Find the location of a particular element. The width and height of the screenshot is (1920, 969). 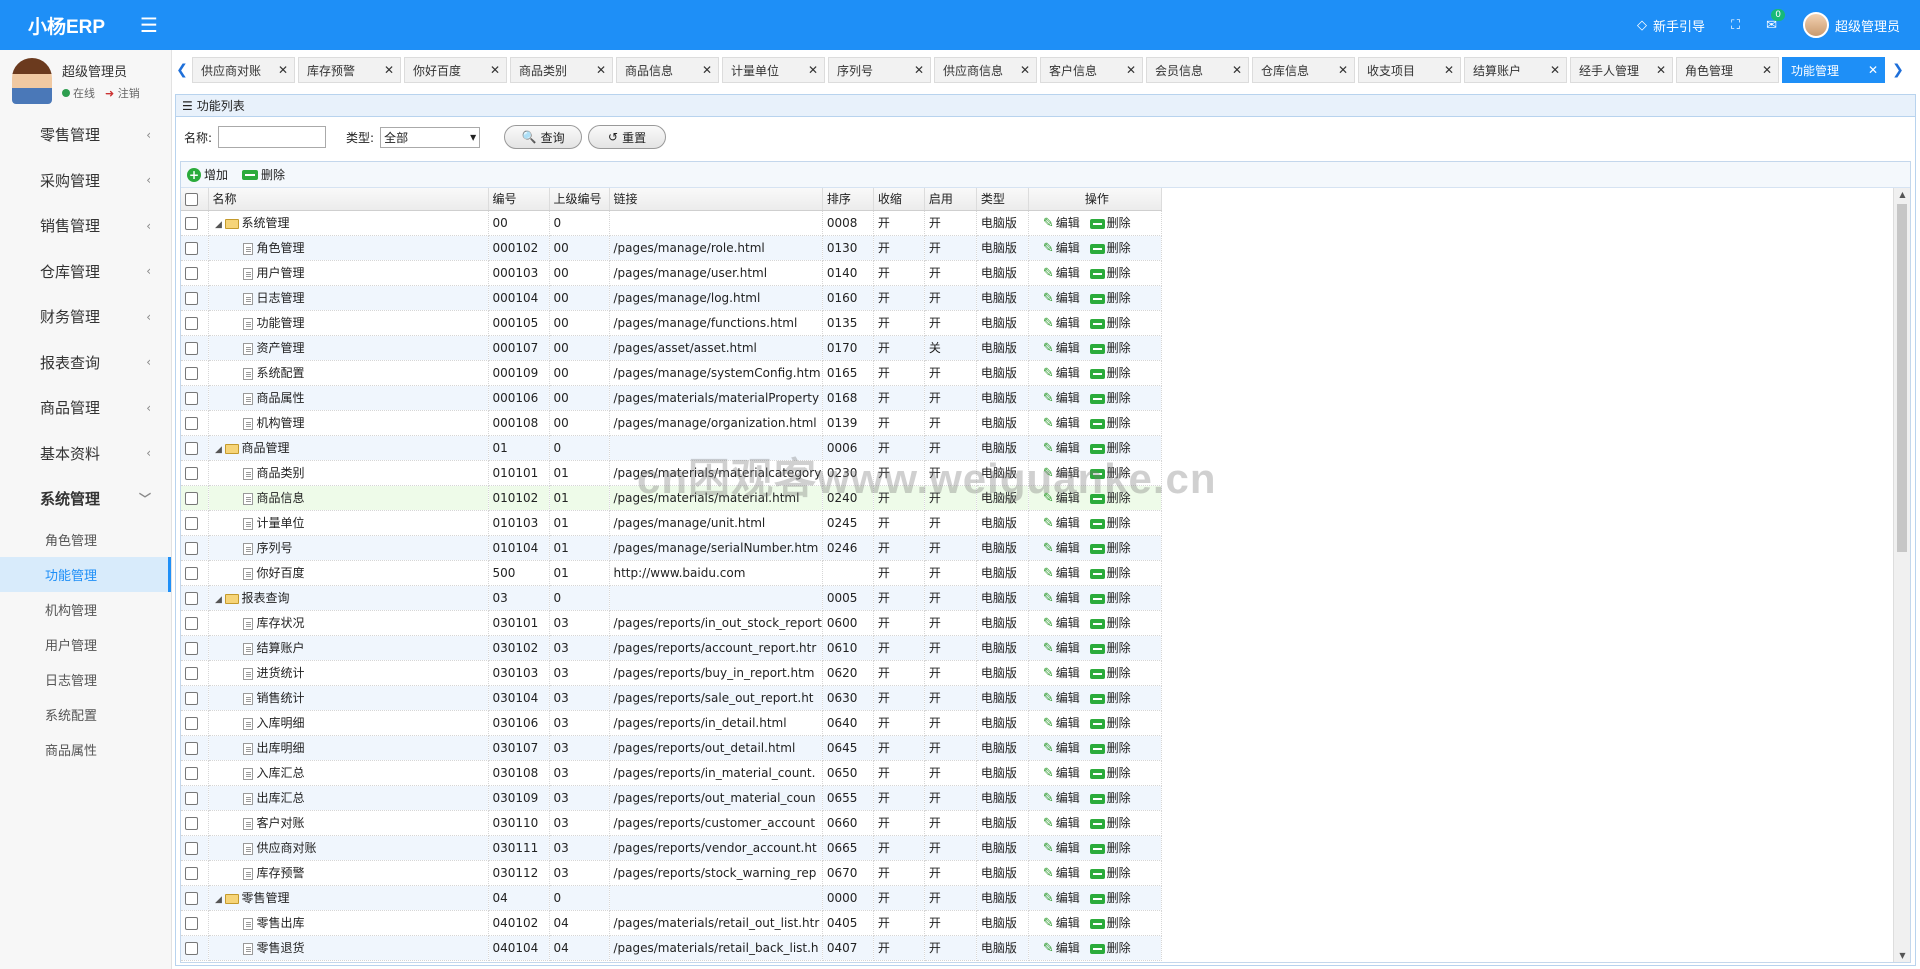

query-button: 🔍 查询 is located at coordinates (543, 137).